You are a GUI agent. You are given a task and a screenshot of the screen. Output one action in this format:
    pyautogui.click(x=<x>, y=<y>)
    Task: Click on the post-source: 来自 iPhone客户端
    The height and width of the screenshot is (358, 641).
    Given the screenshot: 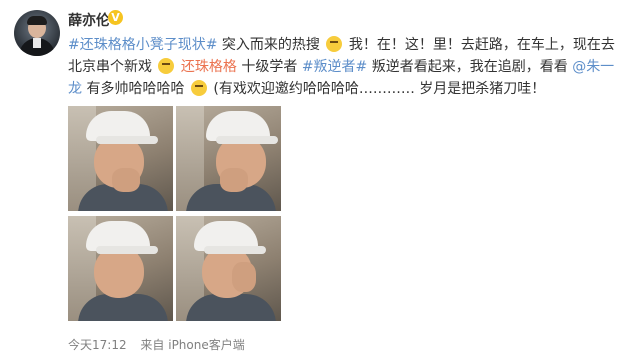 What is the action you would take?
    pyautogui.click(x=192, y=345)
    